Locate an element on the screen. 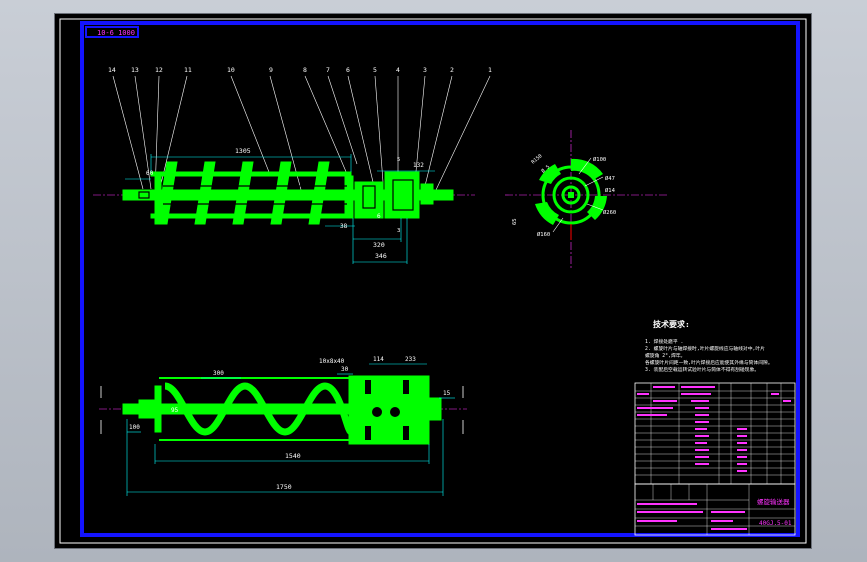  balloon-1: 1 is located at coordinates (490, 70).